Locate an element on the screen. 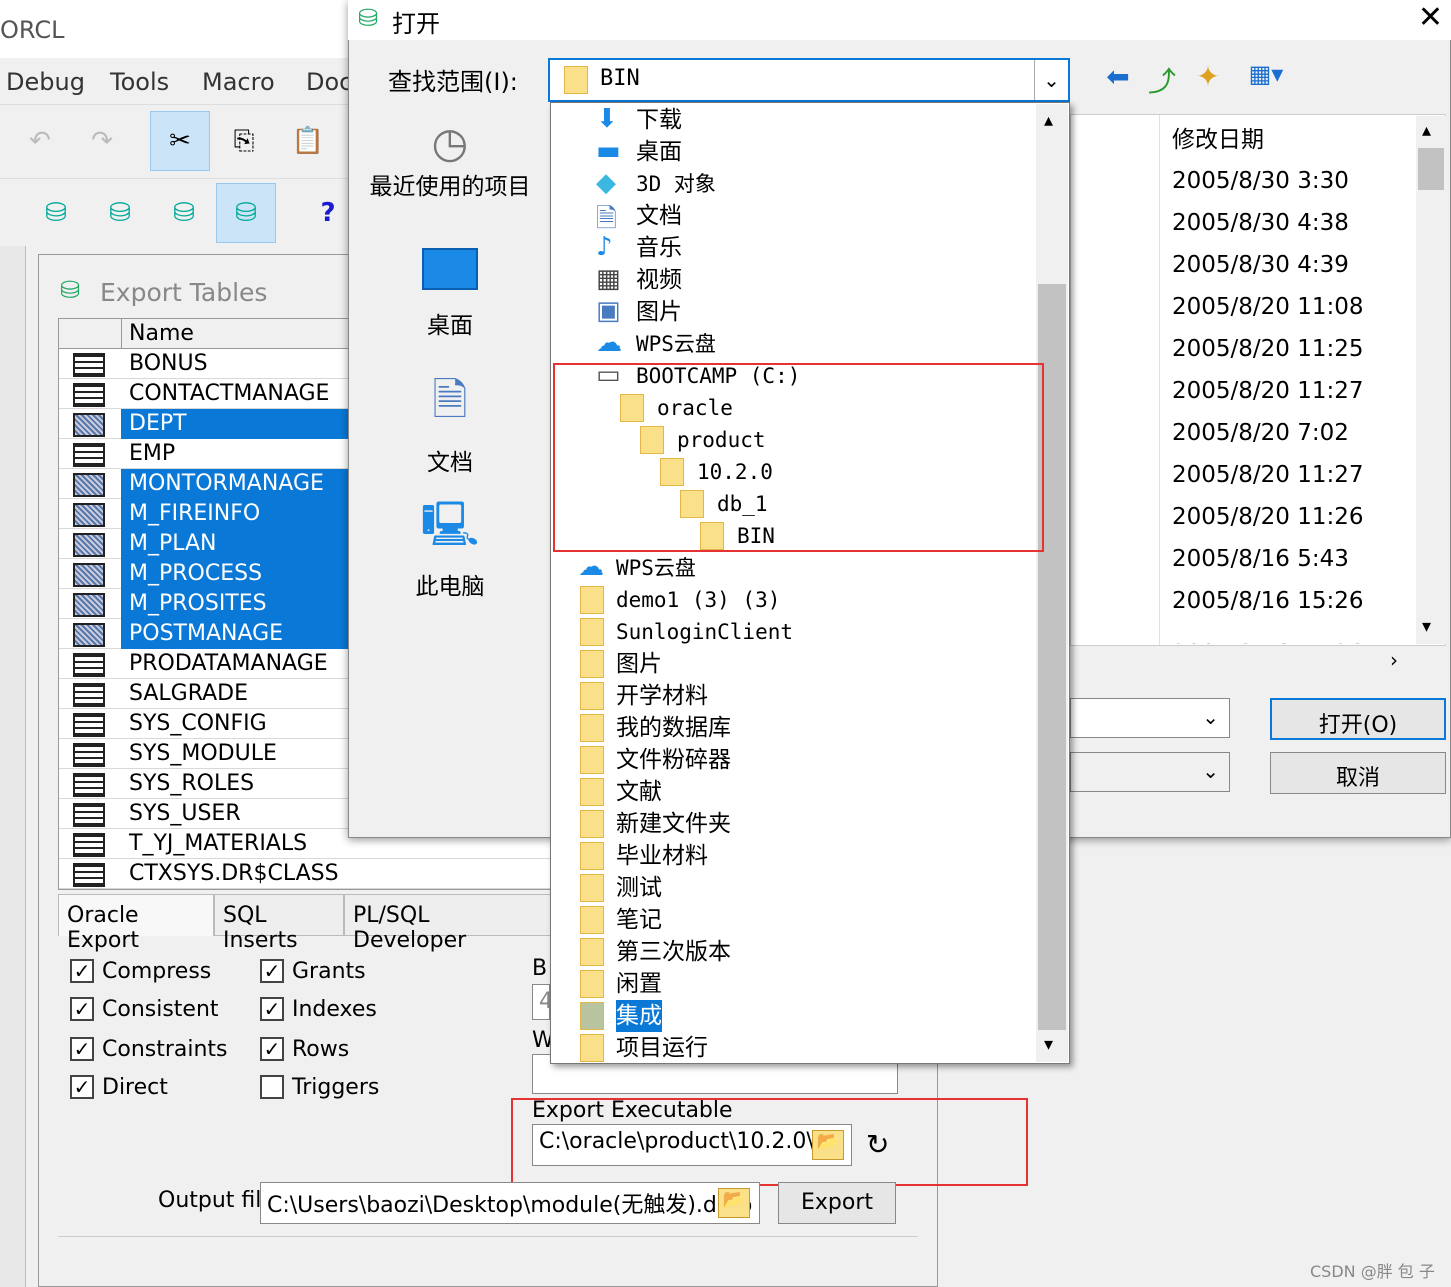  menu-doc: Doc is located at coordinates (329, 82).